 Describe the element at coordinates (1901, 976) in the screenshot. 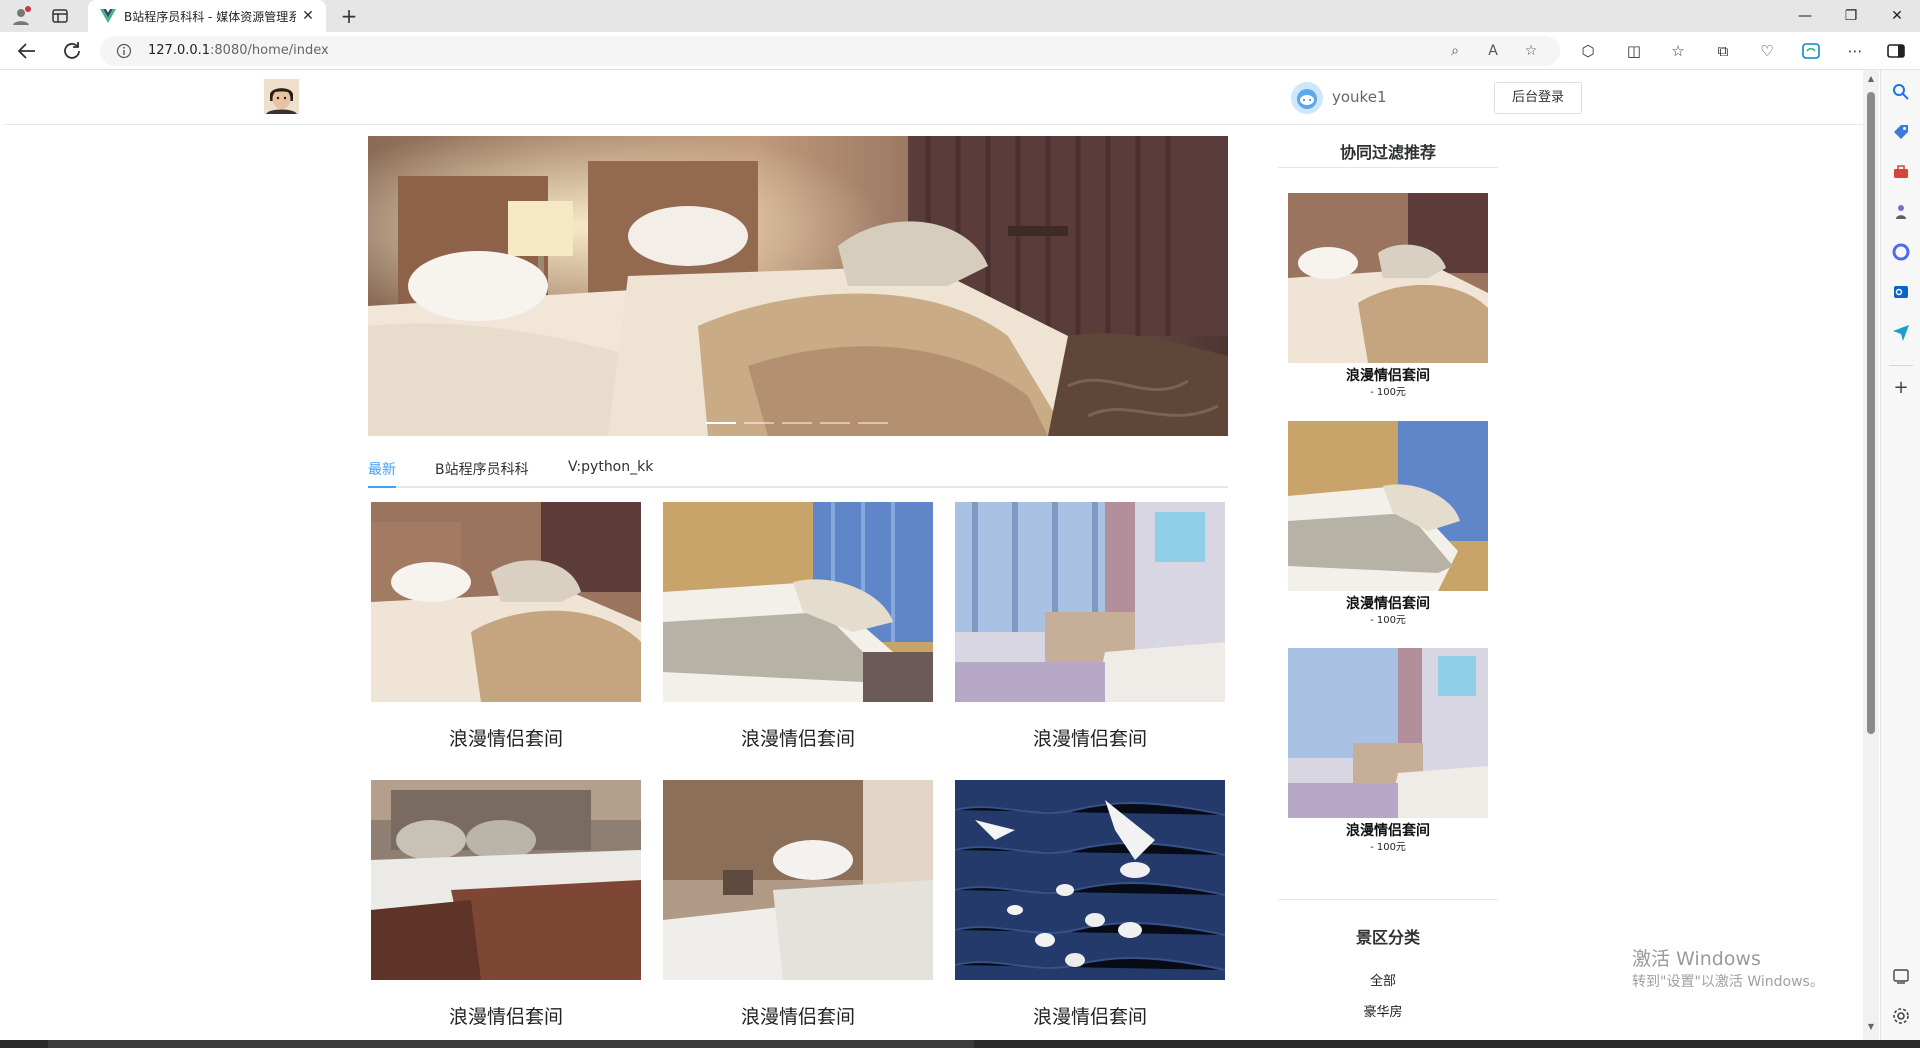

I see `screenshot-icon` at that location.